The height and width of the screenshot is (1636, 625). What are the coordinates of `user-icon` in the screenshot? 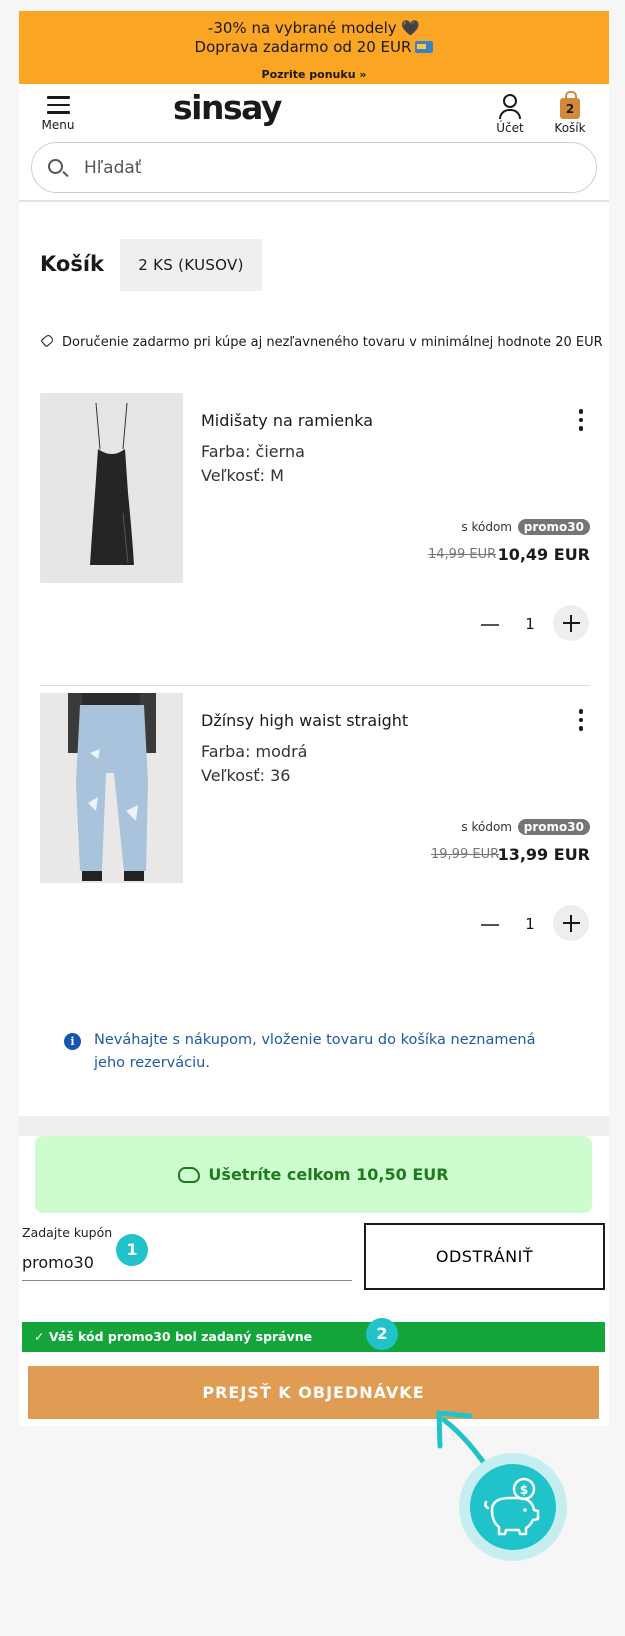 It's located at (510, 106).